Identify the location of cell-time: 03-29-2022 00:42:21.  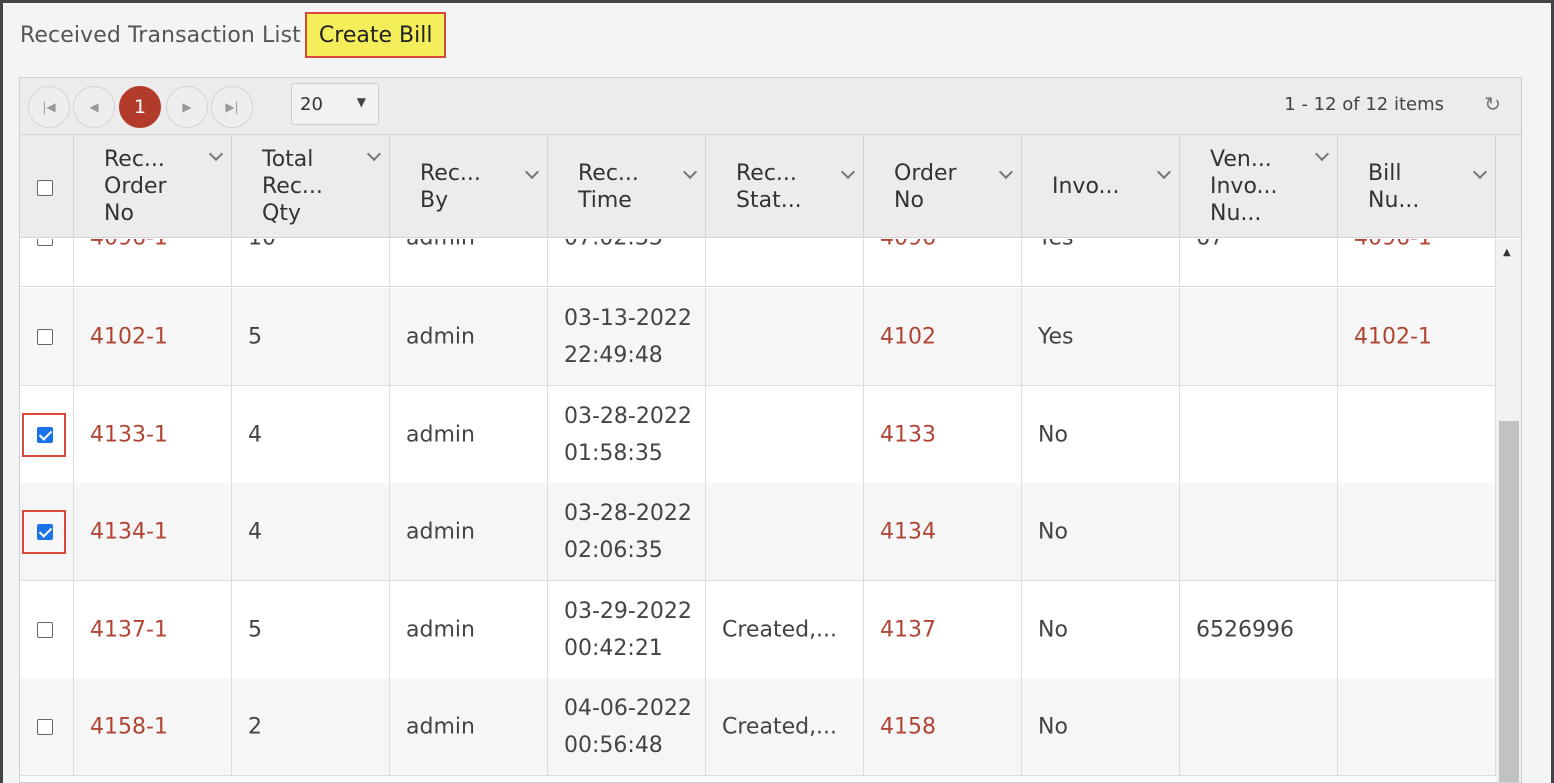
(627, 629).